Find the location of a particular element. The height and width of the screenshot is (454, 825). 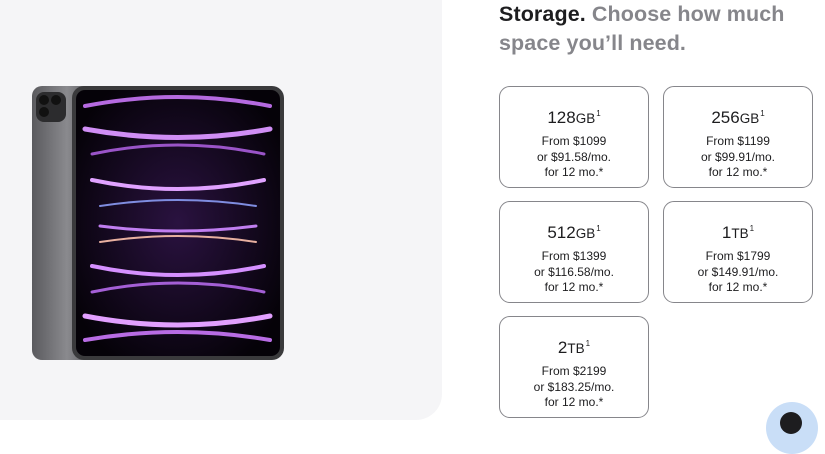

capacity-label: 2TB1 is located at coordinates (574, 346).